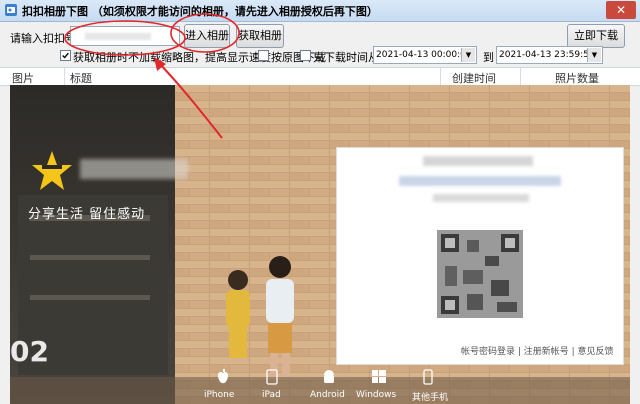  What do you see at coordinates (376, 395) in the screenshot?
I see `platform-windows: Windows` at bounding box center [376, 395].